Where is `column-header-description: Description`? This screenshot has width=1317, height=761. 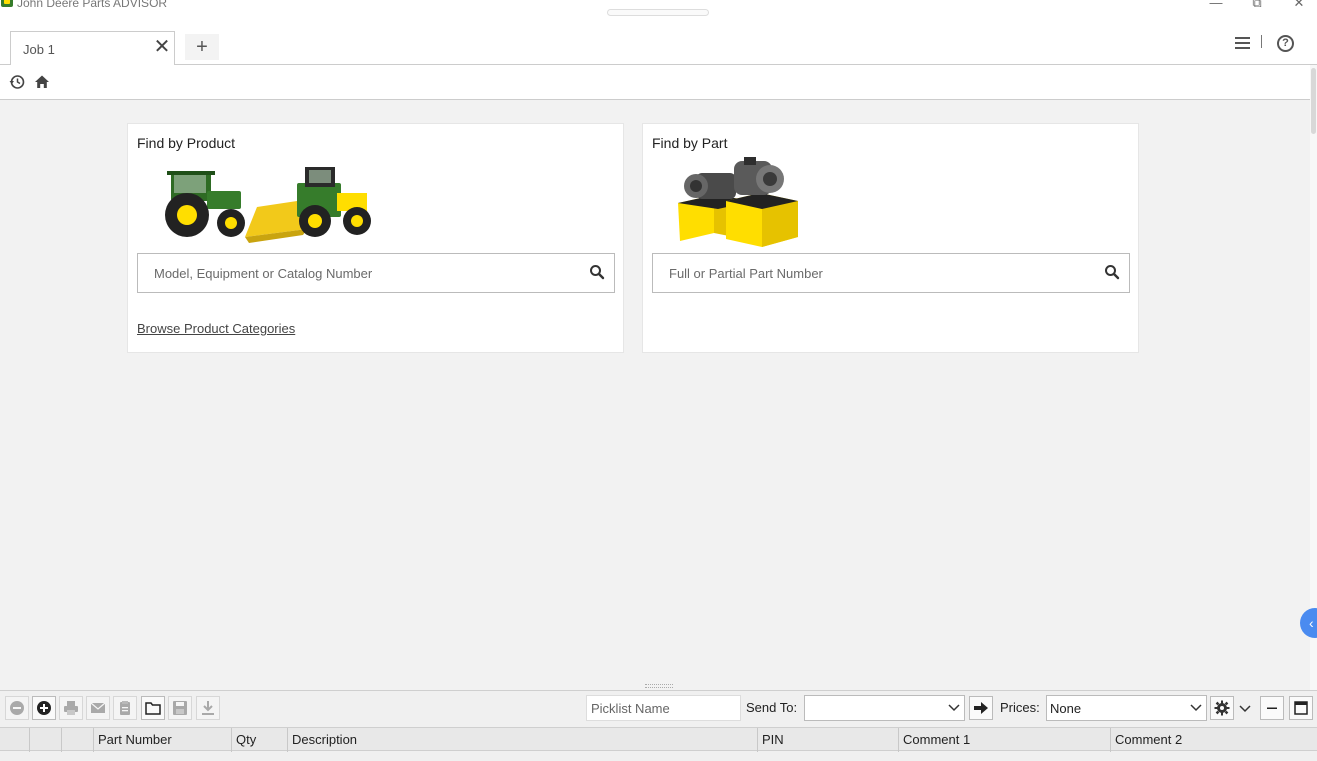 column-header-description: Description is located at coordinates (522, 740).